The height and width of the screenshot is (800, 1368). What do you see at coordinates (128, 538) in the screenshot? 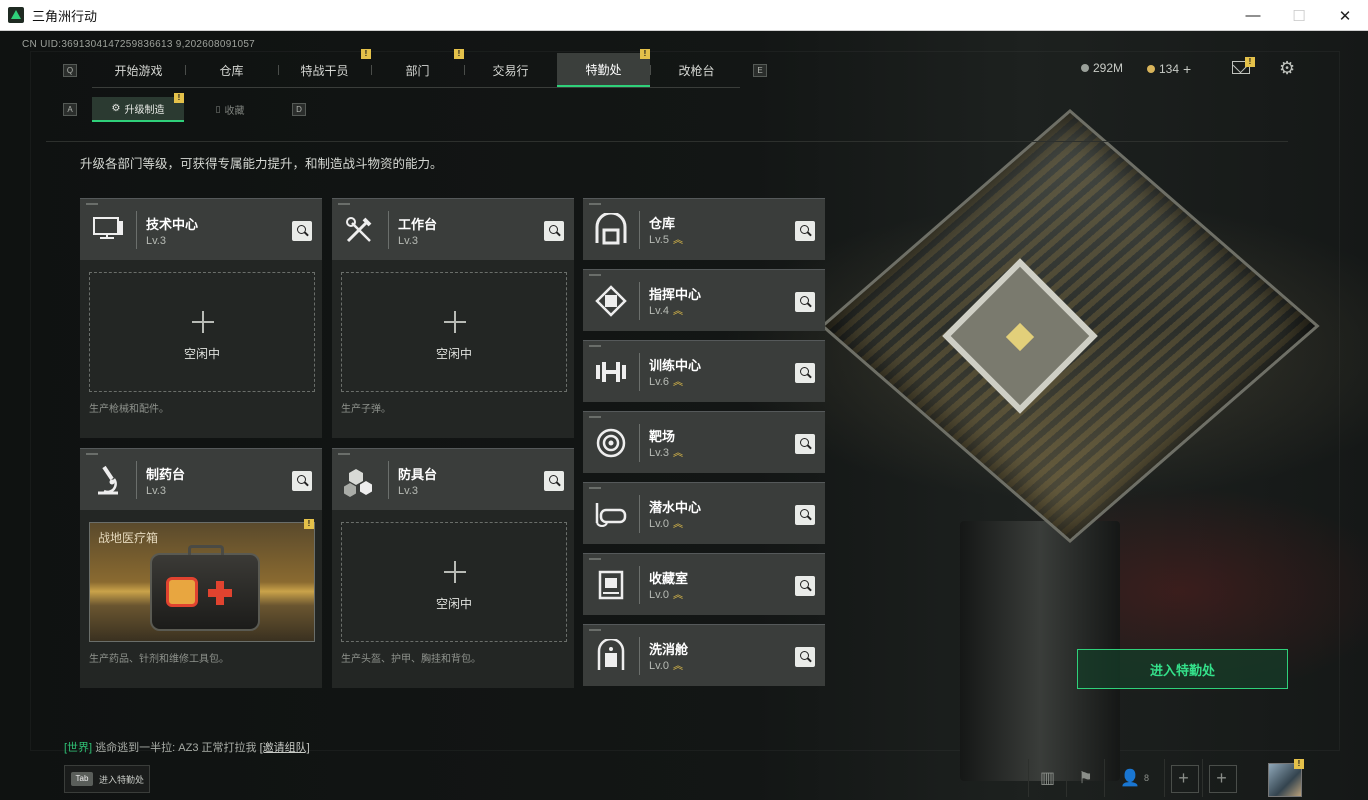
I see `crafting-item-name: 战地医疗箱` at bounding box center [128, 538].